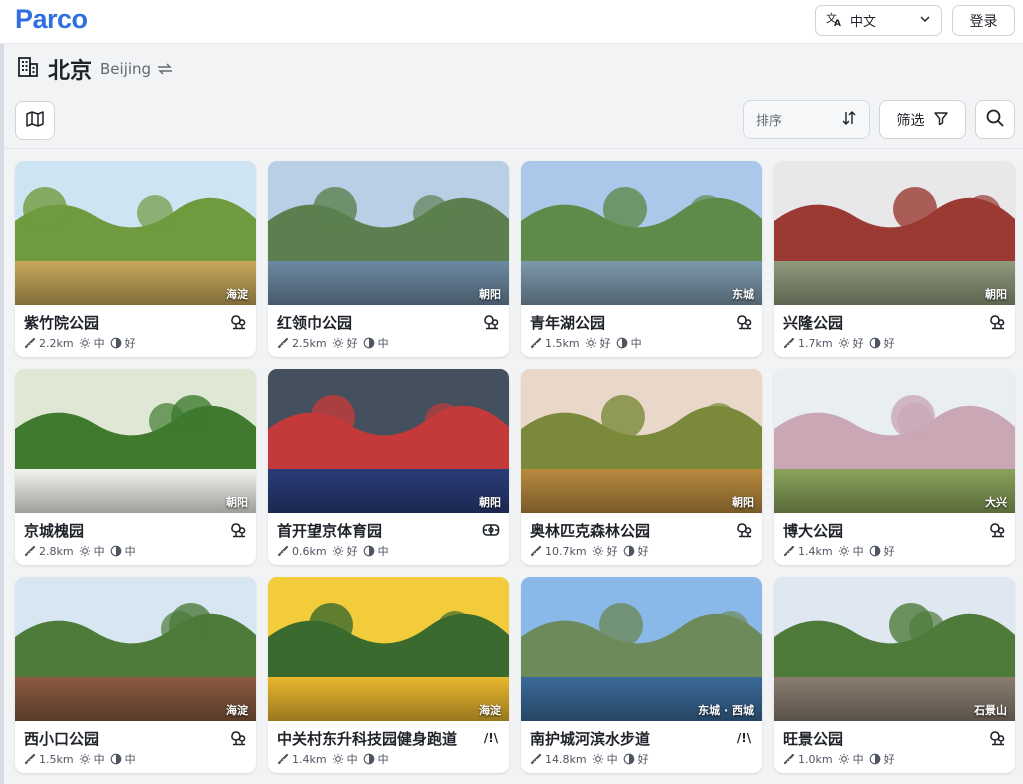  I want to click on park-card: 朝阳红领巾公园 2.5km 好 中, so click(388, 259).